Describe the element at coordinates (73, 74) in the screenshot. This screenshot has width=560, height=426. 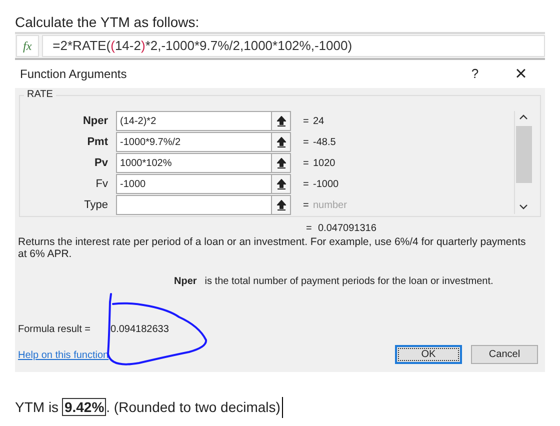
I see `dialog-title: Function Arguments` at that location.